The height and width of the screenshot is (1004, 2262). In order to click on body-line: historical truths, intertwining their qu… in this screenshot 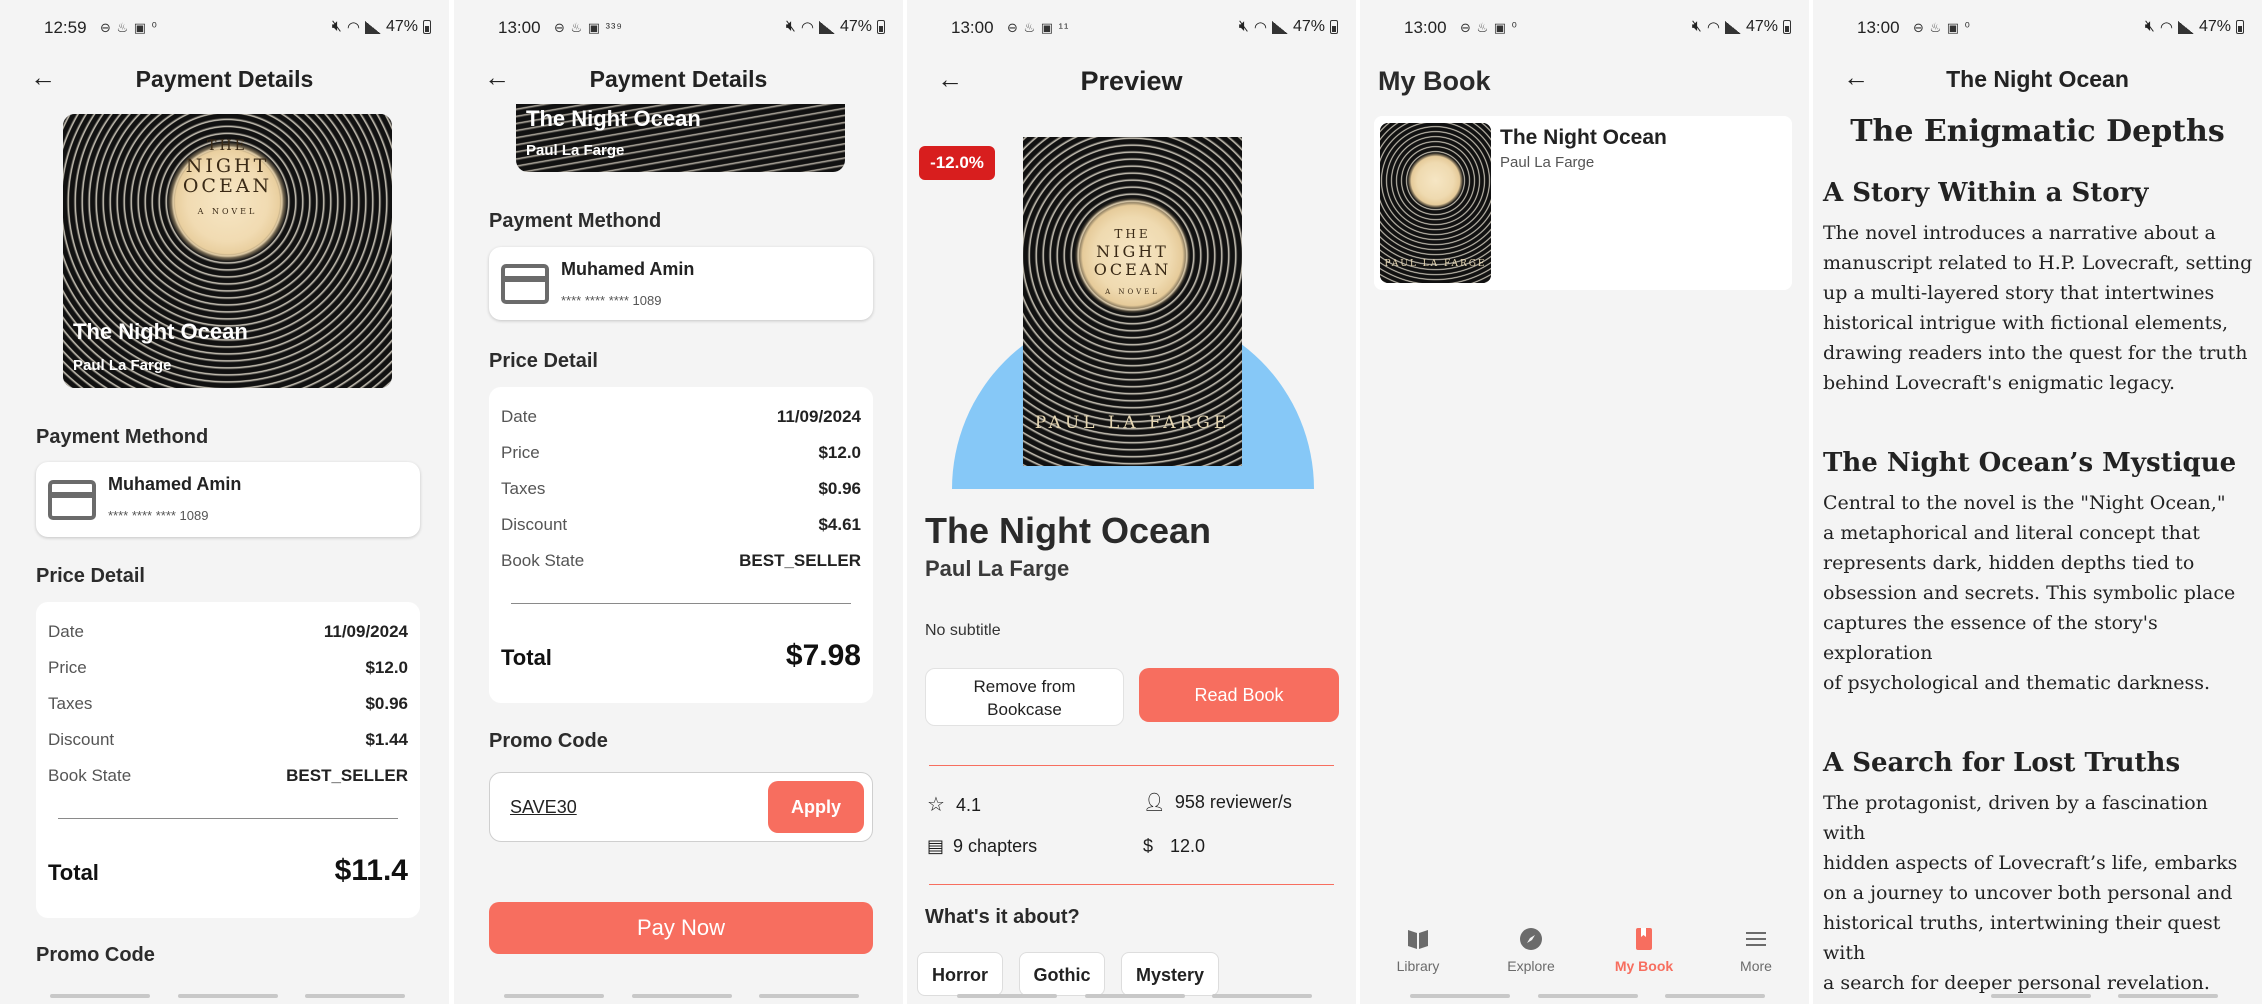, I will do `click(2022, 938)`.